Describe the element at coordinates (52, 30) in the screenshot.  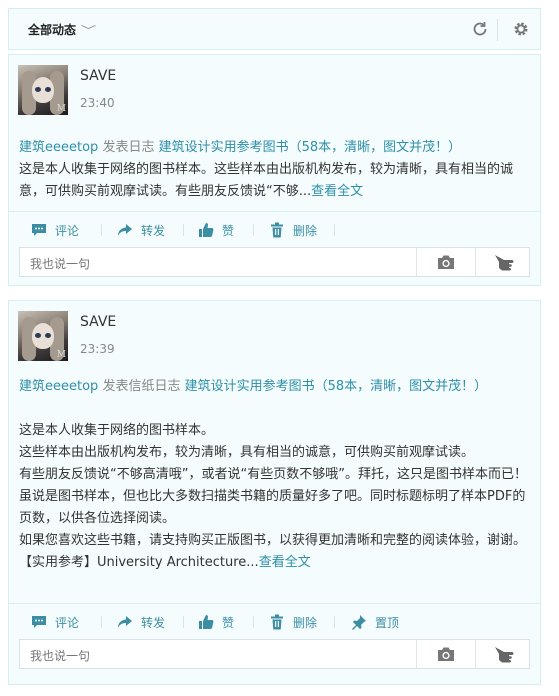
I see `feed-filter-label: 全部动态` at that location.